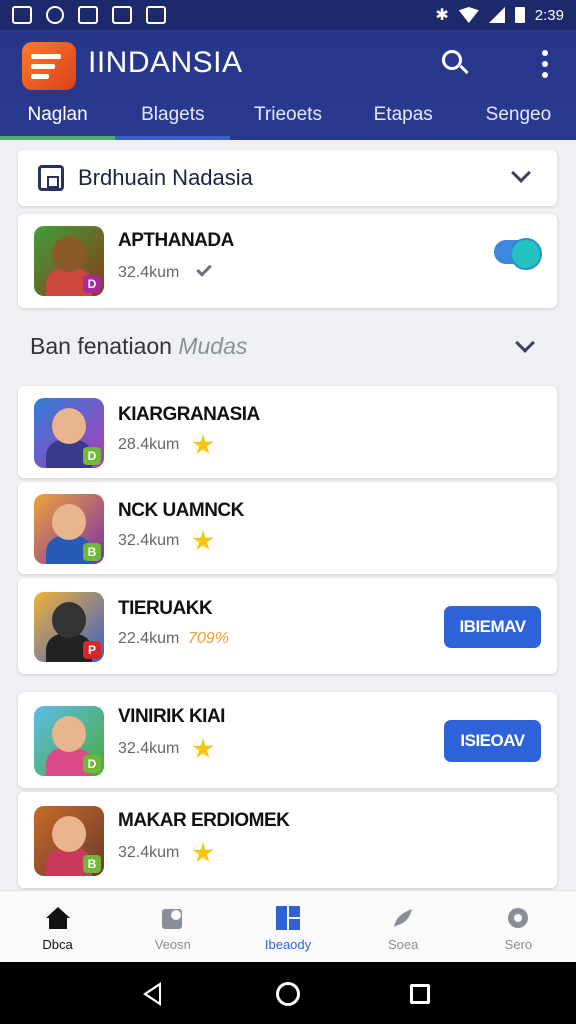  What do you see at coordinates (57, 918) in the screenshot?
I see `home-icon` at bounding box center [57, 918].